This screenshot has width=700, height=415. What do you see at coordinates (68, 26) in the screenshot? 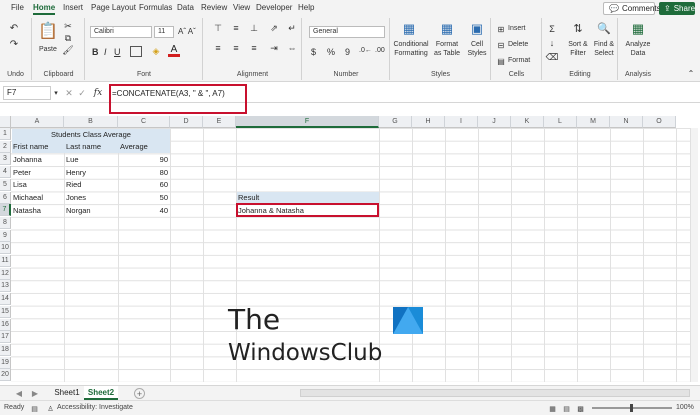
I see `cut-icon: ✂` at bounding box center [68, 26].